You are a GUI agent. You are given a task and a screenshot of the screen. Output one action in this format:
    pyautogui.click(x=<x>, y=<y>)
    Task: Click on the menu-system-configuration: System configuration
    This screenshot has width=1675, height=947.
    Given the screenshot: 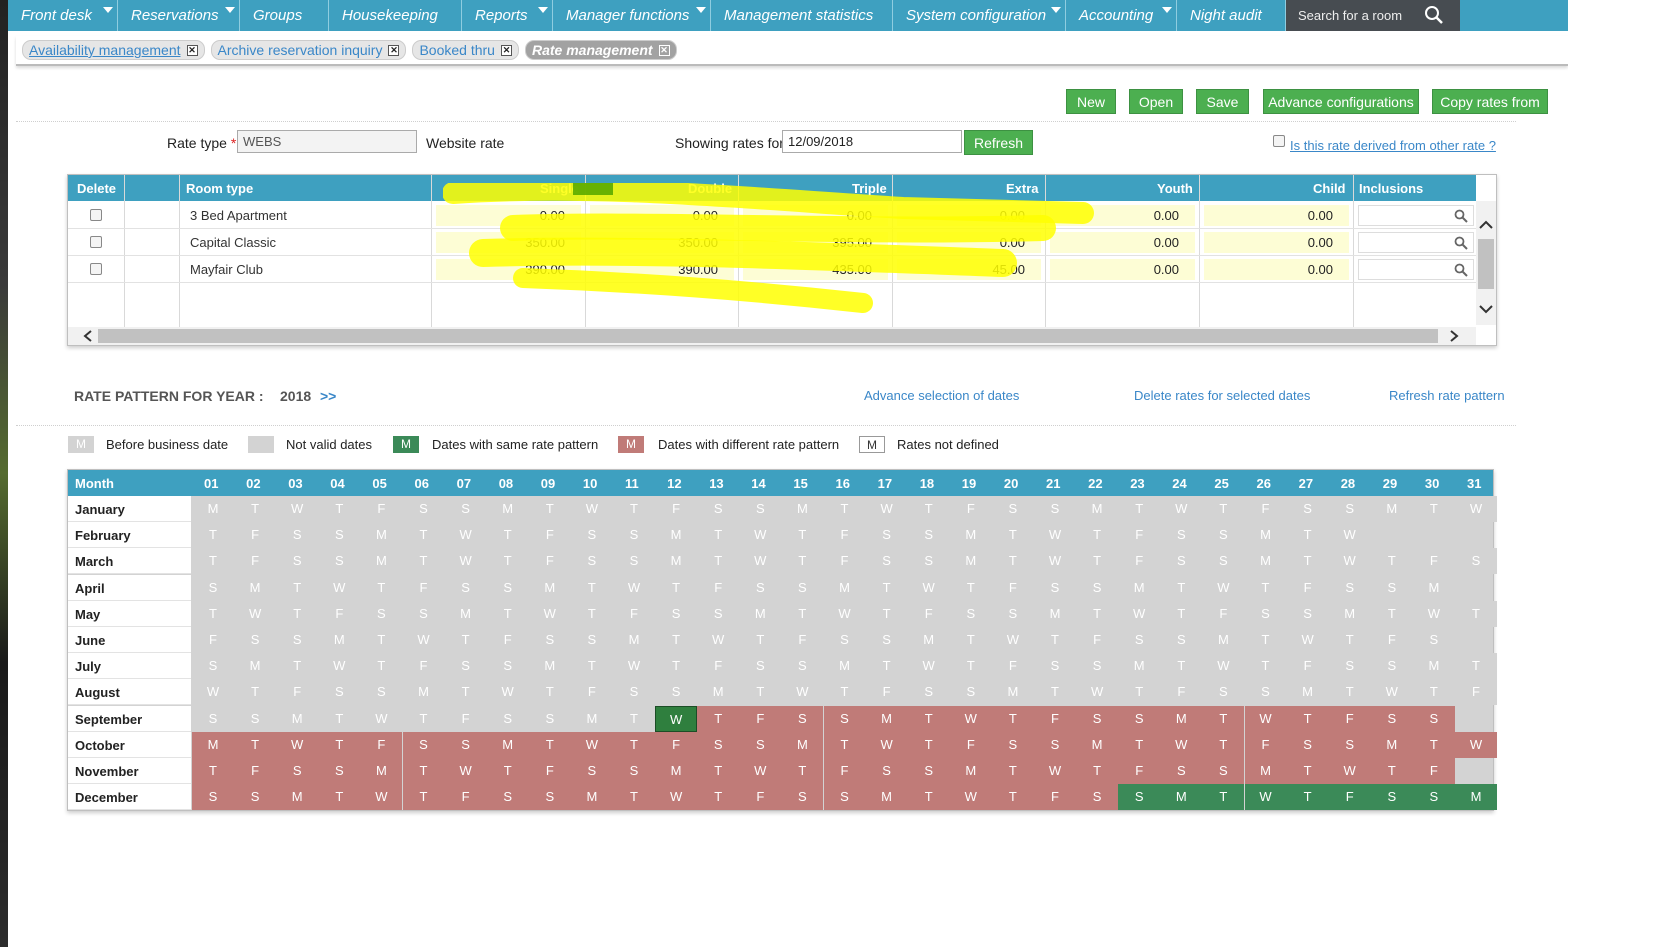 What is the action you would take?
    pyautogui.click(x=979, y=15)
    